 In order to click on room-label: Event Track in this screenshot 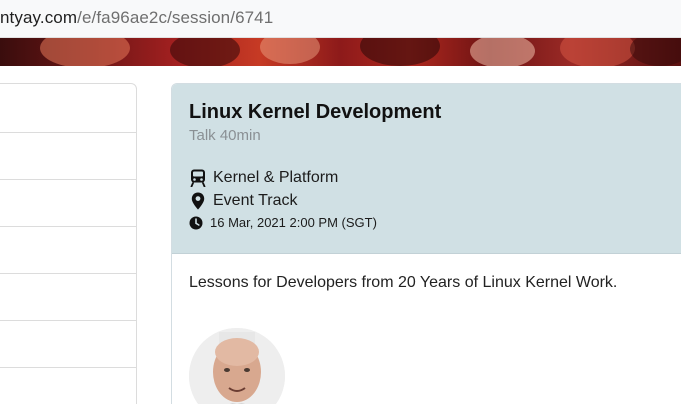, I will do `click(255, 200)`.